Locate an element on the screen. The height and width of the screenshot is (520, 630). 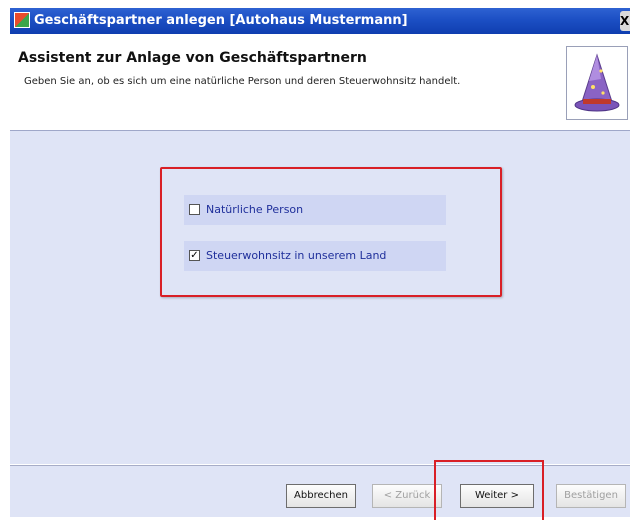
tax-residence-checkbox: ✓ is located at coordinates (194, 255).